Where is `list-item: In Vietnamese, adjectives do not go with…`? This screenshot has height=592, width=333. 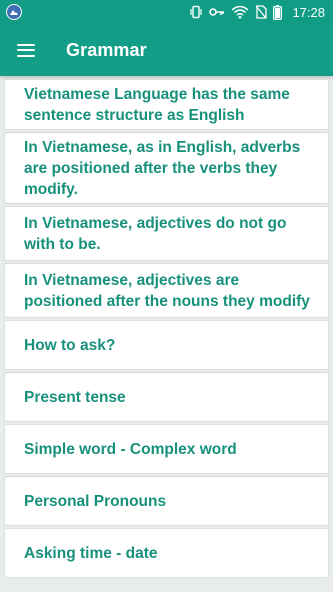
list-item: In Vietnamese, adjectives do not go with… is located at coordinates (166, 233).